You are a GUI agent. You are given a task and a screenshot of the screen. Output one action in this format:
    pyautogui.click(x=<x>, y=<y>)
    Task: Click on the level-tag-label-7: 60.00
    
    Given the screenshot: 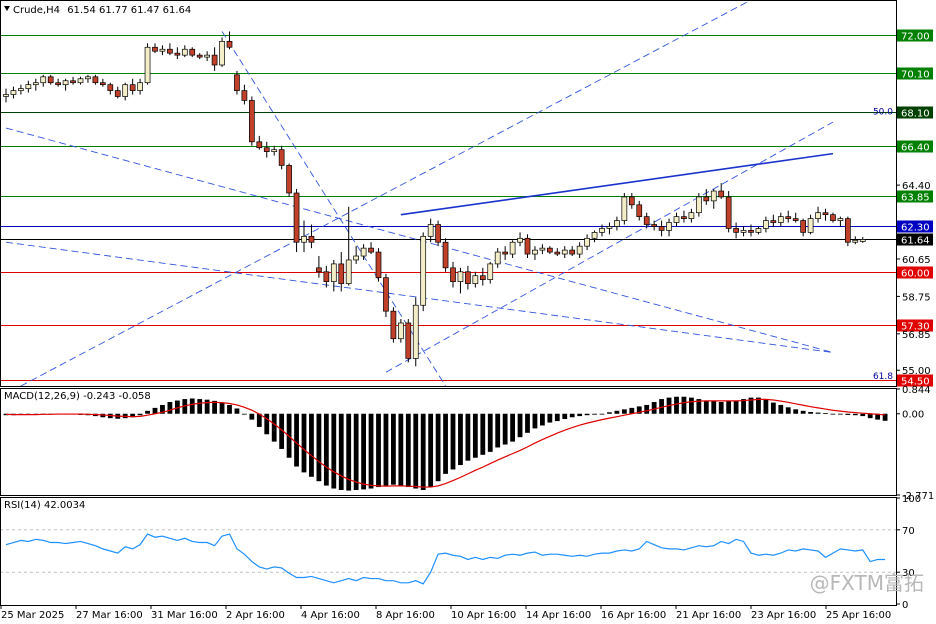 What is the action you would take?
    pyautogui.click(x=915, y=274)
    